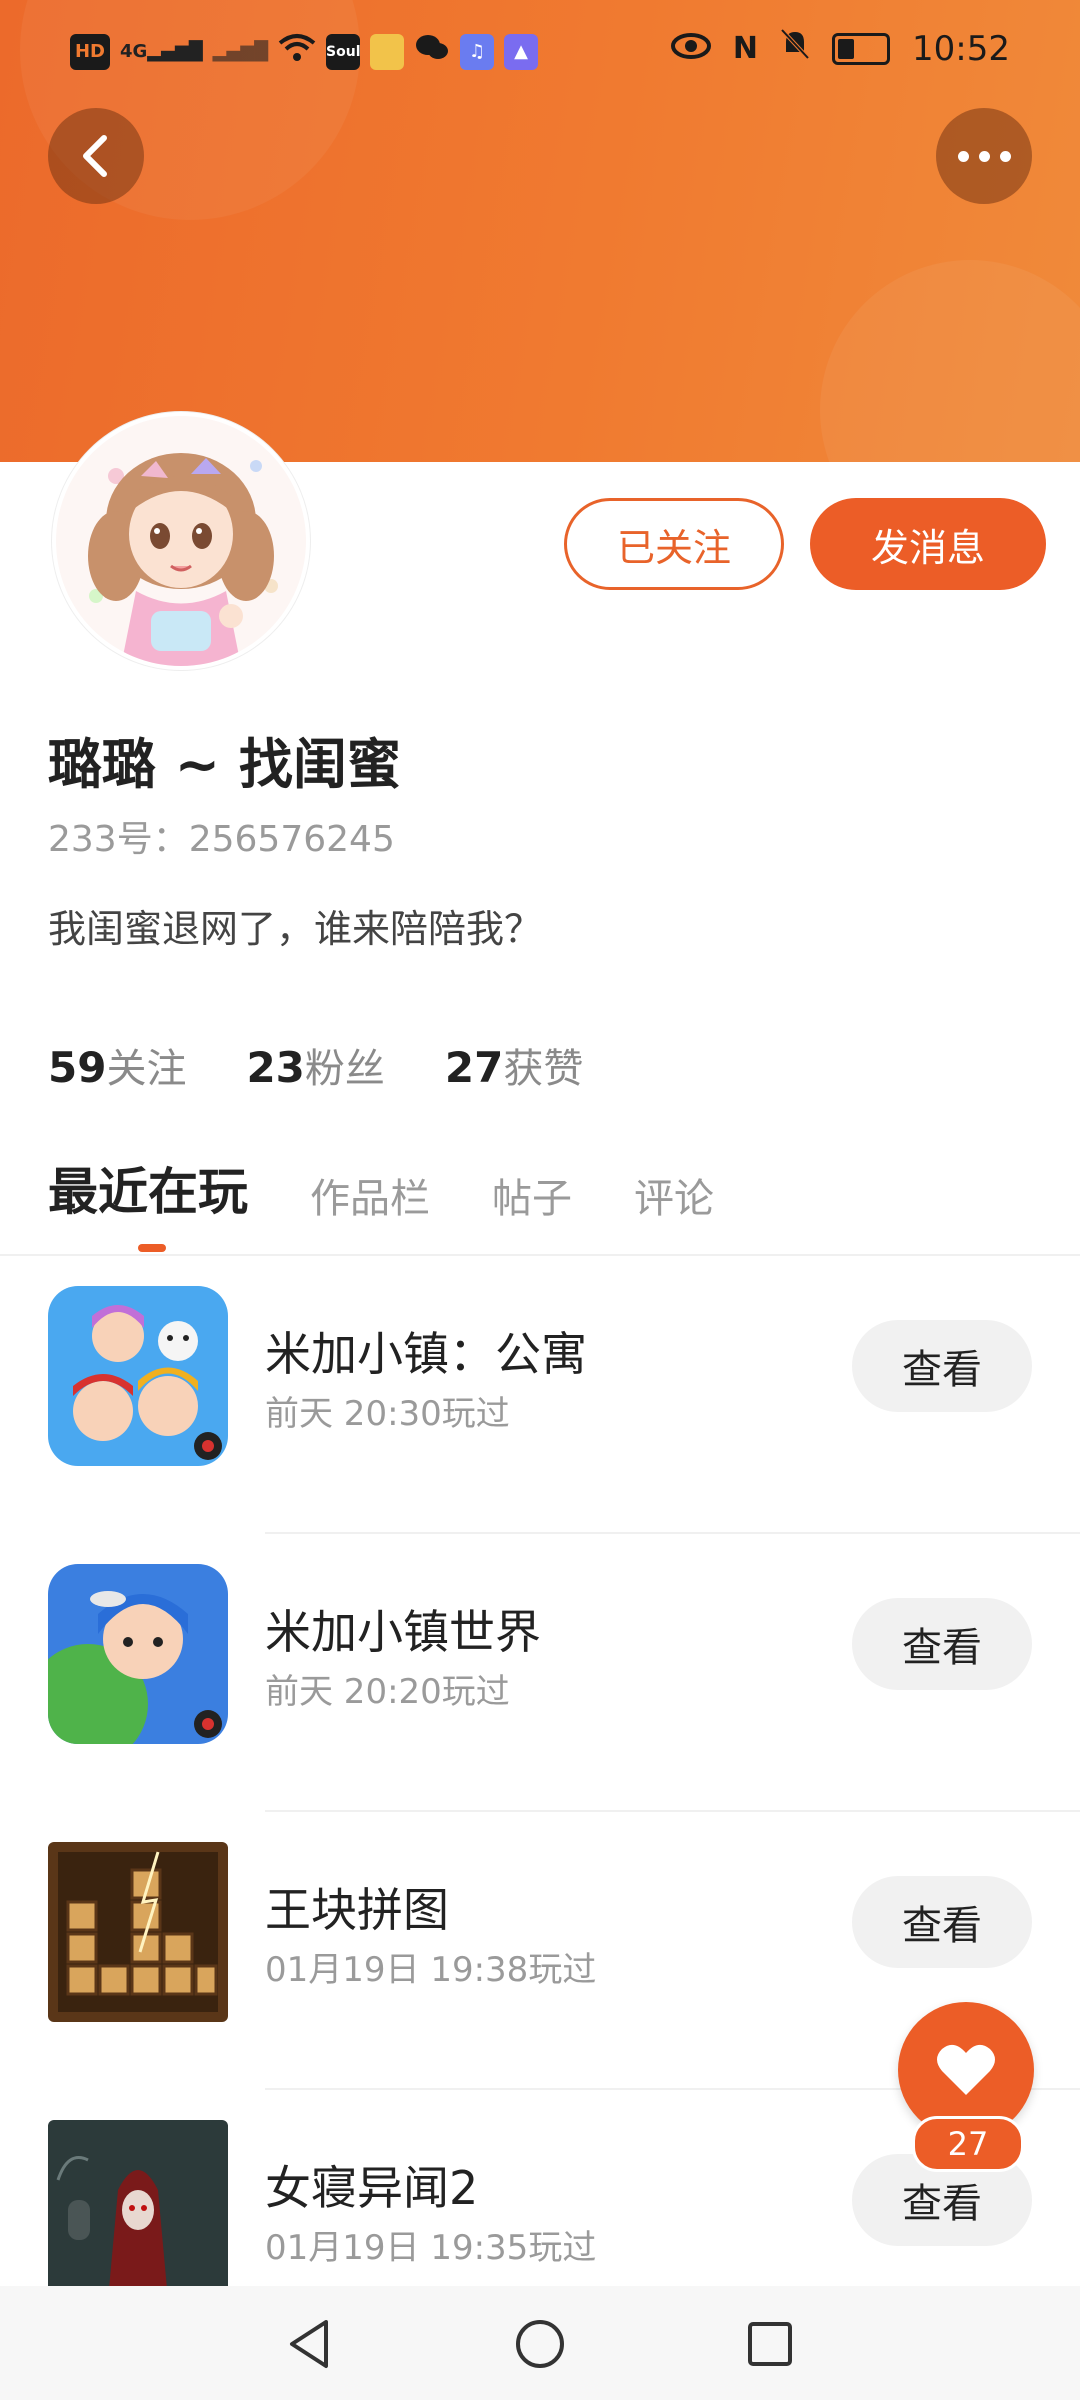  Describe the element at coordinates (370, 1195) in the screenshot. I see `tab-works: 作品栏` at that location.